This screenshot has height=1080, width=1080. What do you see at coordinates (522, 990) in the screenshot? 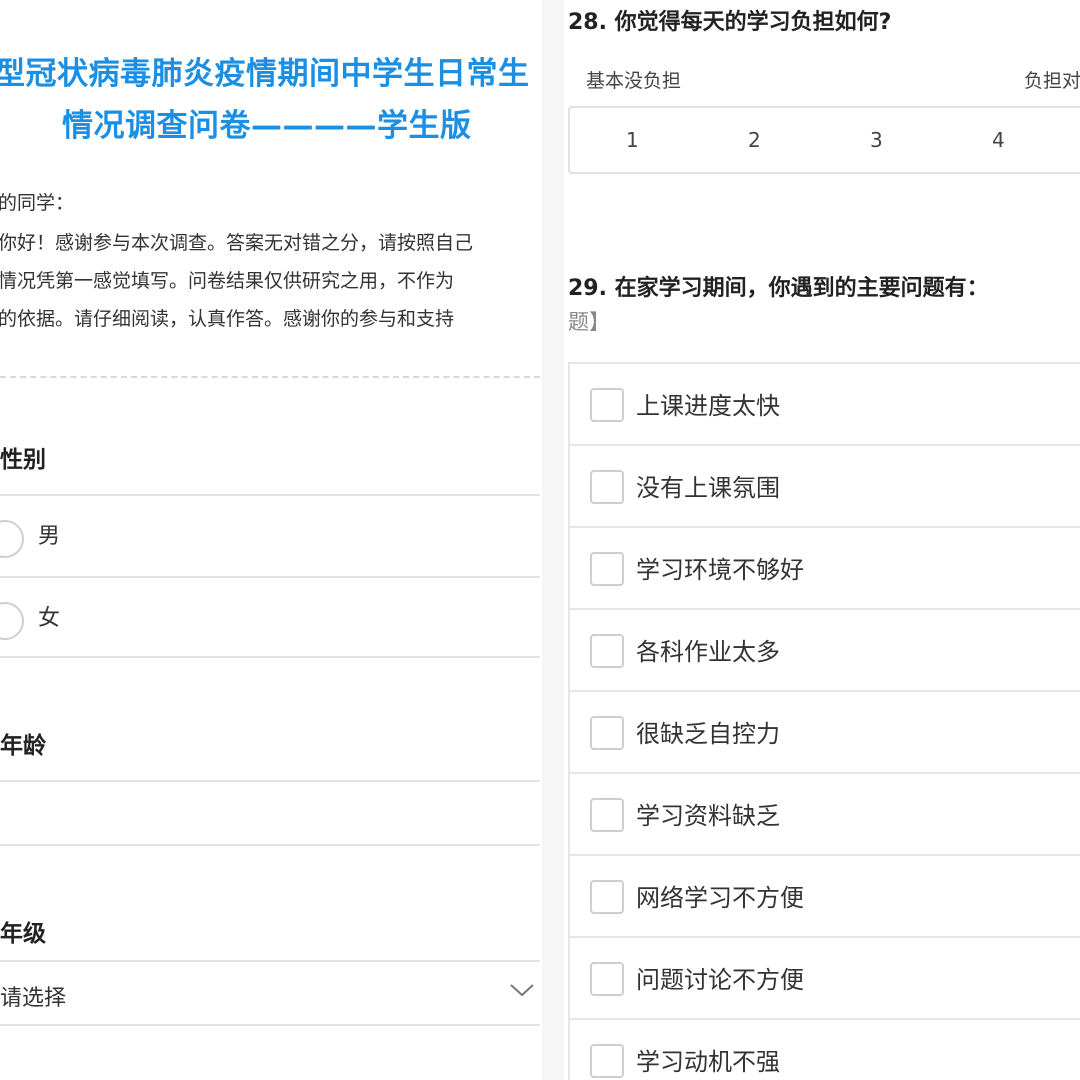
I see `chevron-down-icon` at bounding box center [522, 990].